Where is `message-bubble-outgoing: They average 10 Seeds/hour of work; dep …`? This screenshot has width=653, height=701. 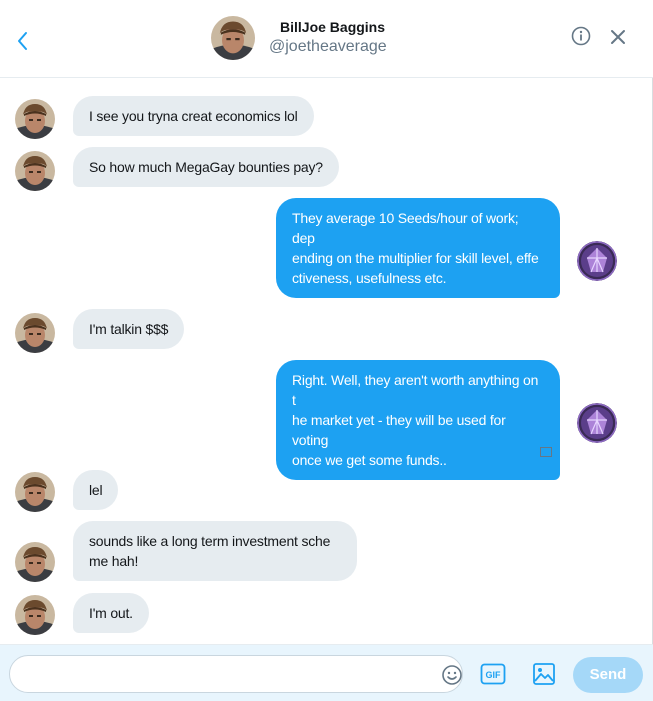
message-bubble-outgoing: They average 10 Seeds/hour of work; dep … is located at coordinates (418, 248).